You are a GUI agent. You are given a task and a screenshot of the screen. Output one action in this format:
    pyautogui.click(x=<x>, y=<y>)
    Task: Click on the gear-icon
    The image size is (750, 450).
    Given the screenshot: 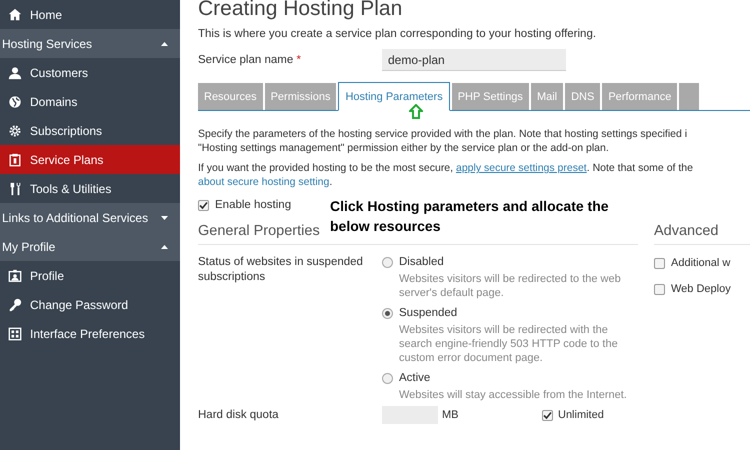 What is the action you would take?
    pyautogui.click(x=15, y=131)
    